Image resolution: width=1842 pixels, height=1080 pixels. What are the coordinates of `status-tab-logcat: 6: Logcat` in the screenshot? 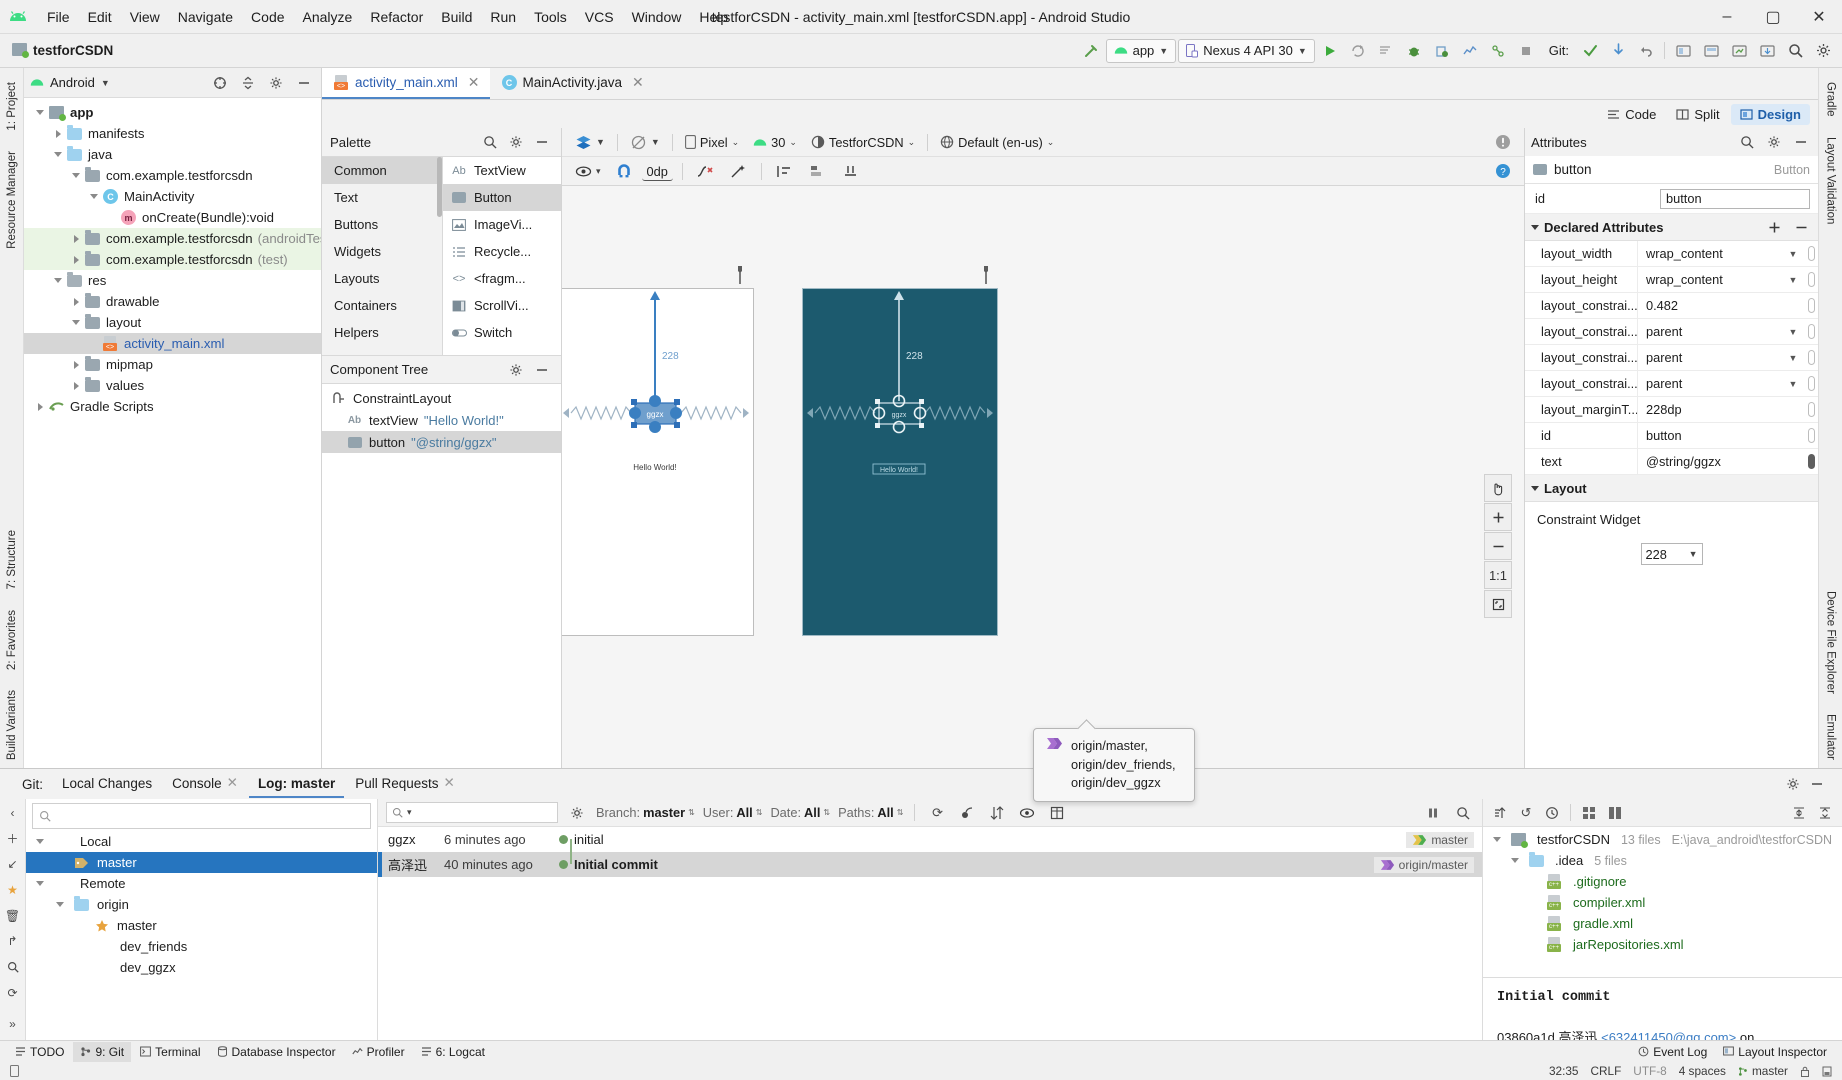 It's located at (453, 1052).